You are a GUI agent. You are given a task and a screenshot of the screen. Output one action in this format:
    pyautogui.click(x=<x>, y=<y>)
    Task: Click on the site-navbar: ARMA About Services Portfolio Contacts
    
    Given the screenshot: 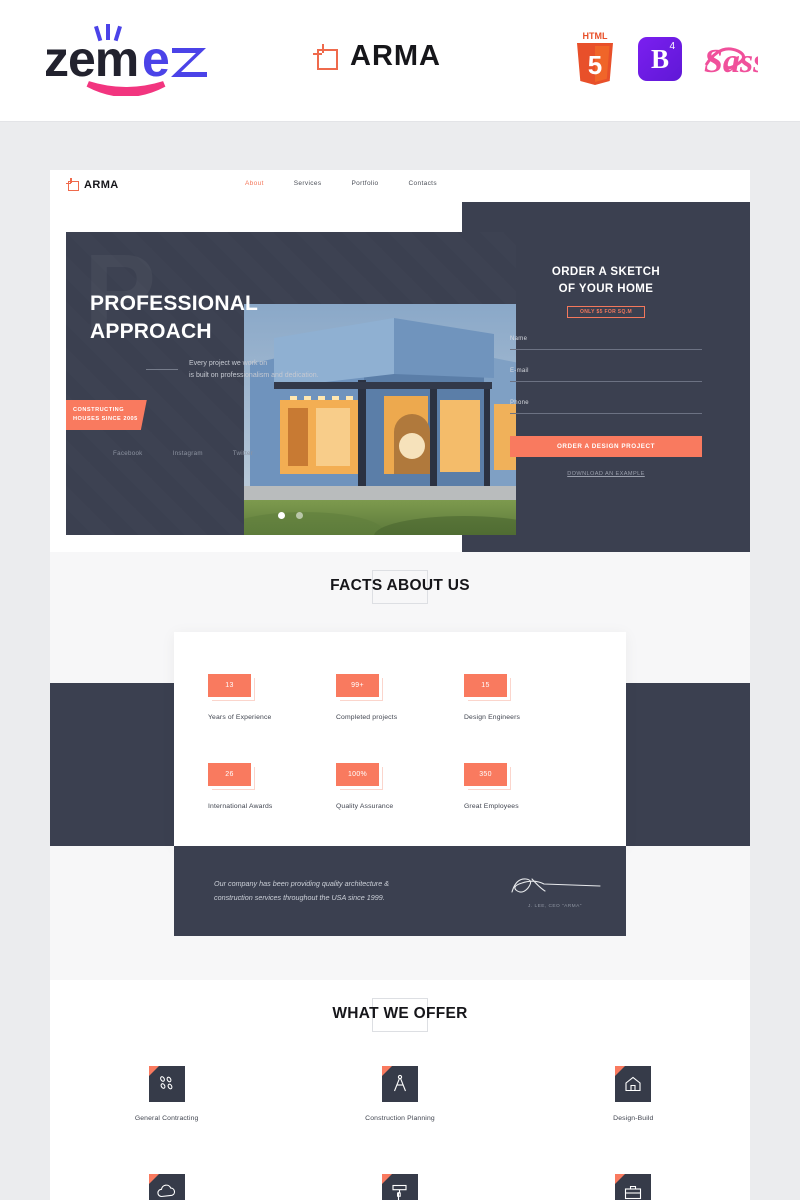 What is the action you would take?
    pyautogui.click(x=400, y=186)
    